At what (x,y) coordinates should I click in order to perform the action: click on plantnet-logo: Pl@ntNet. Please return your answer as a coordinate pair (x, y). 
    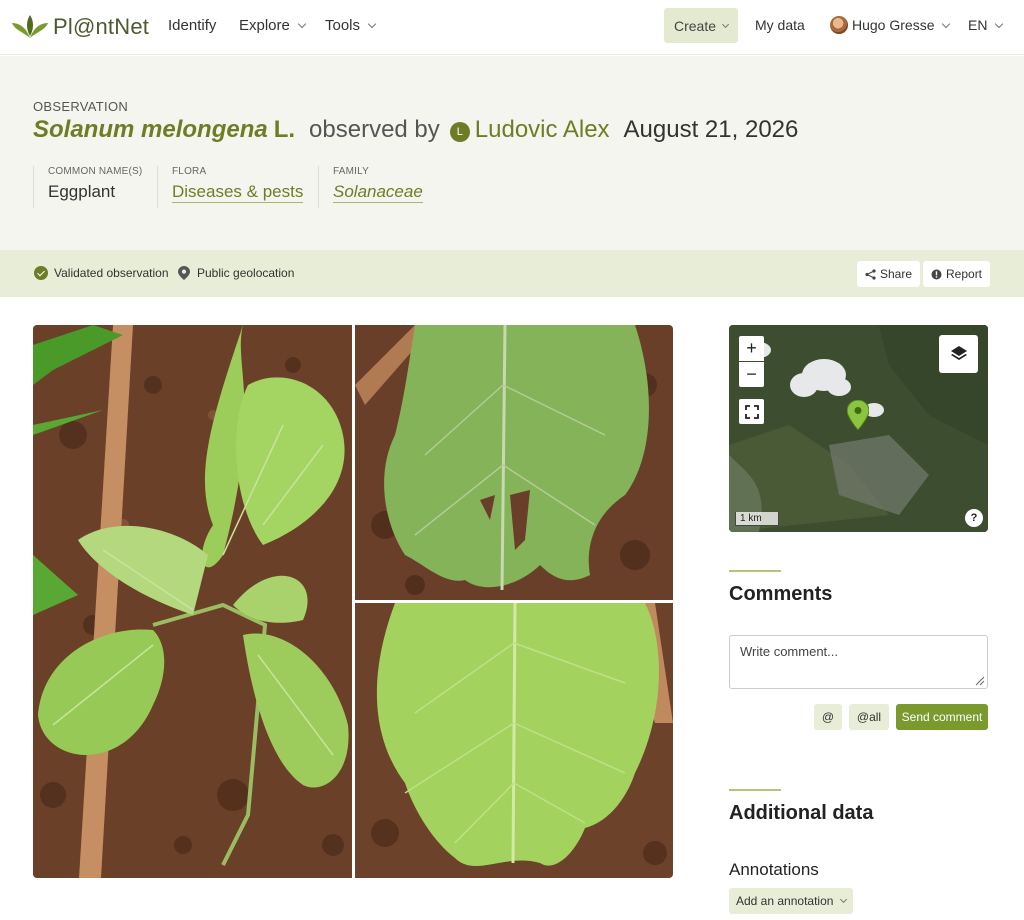
    Looking at the image, I should click on (80, 27).